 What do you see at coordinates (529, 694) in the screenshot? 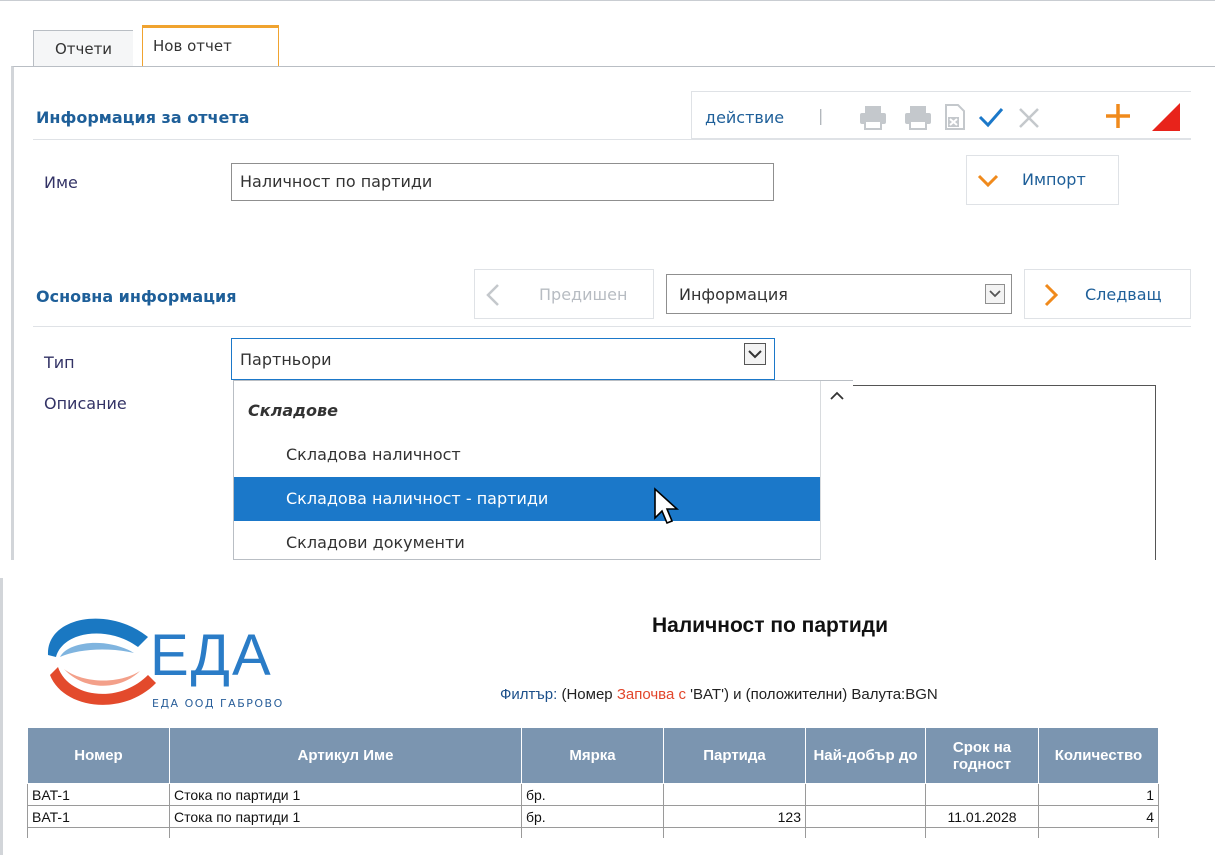
I see `filter-prefix: Филтър:` at bounding box center [529, 694].